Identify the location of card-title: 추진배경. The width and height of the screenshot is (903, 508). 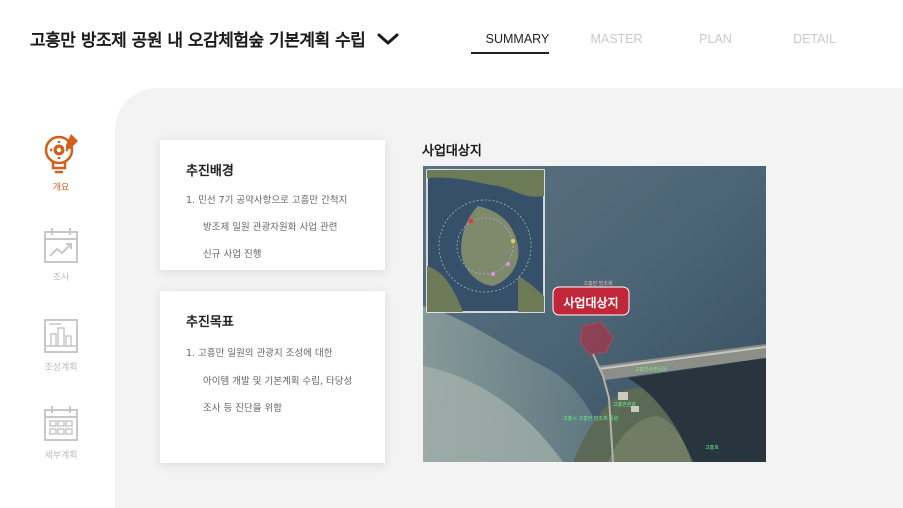
(210, 171).